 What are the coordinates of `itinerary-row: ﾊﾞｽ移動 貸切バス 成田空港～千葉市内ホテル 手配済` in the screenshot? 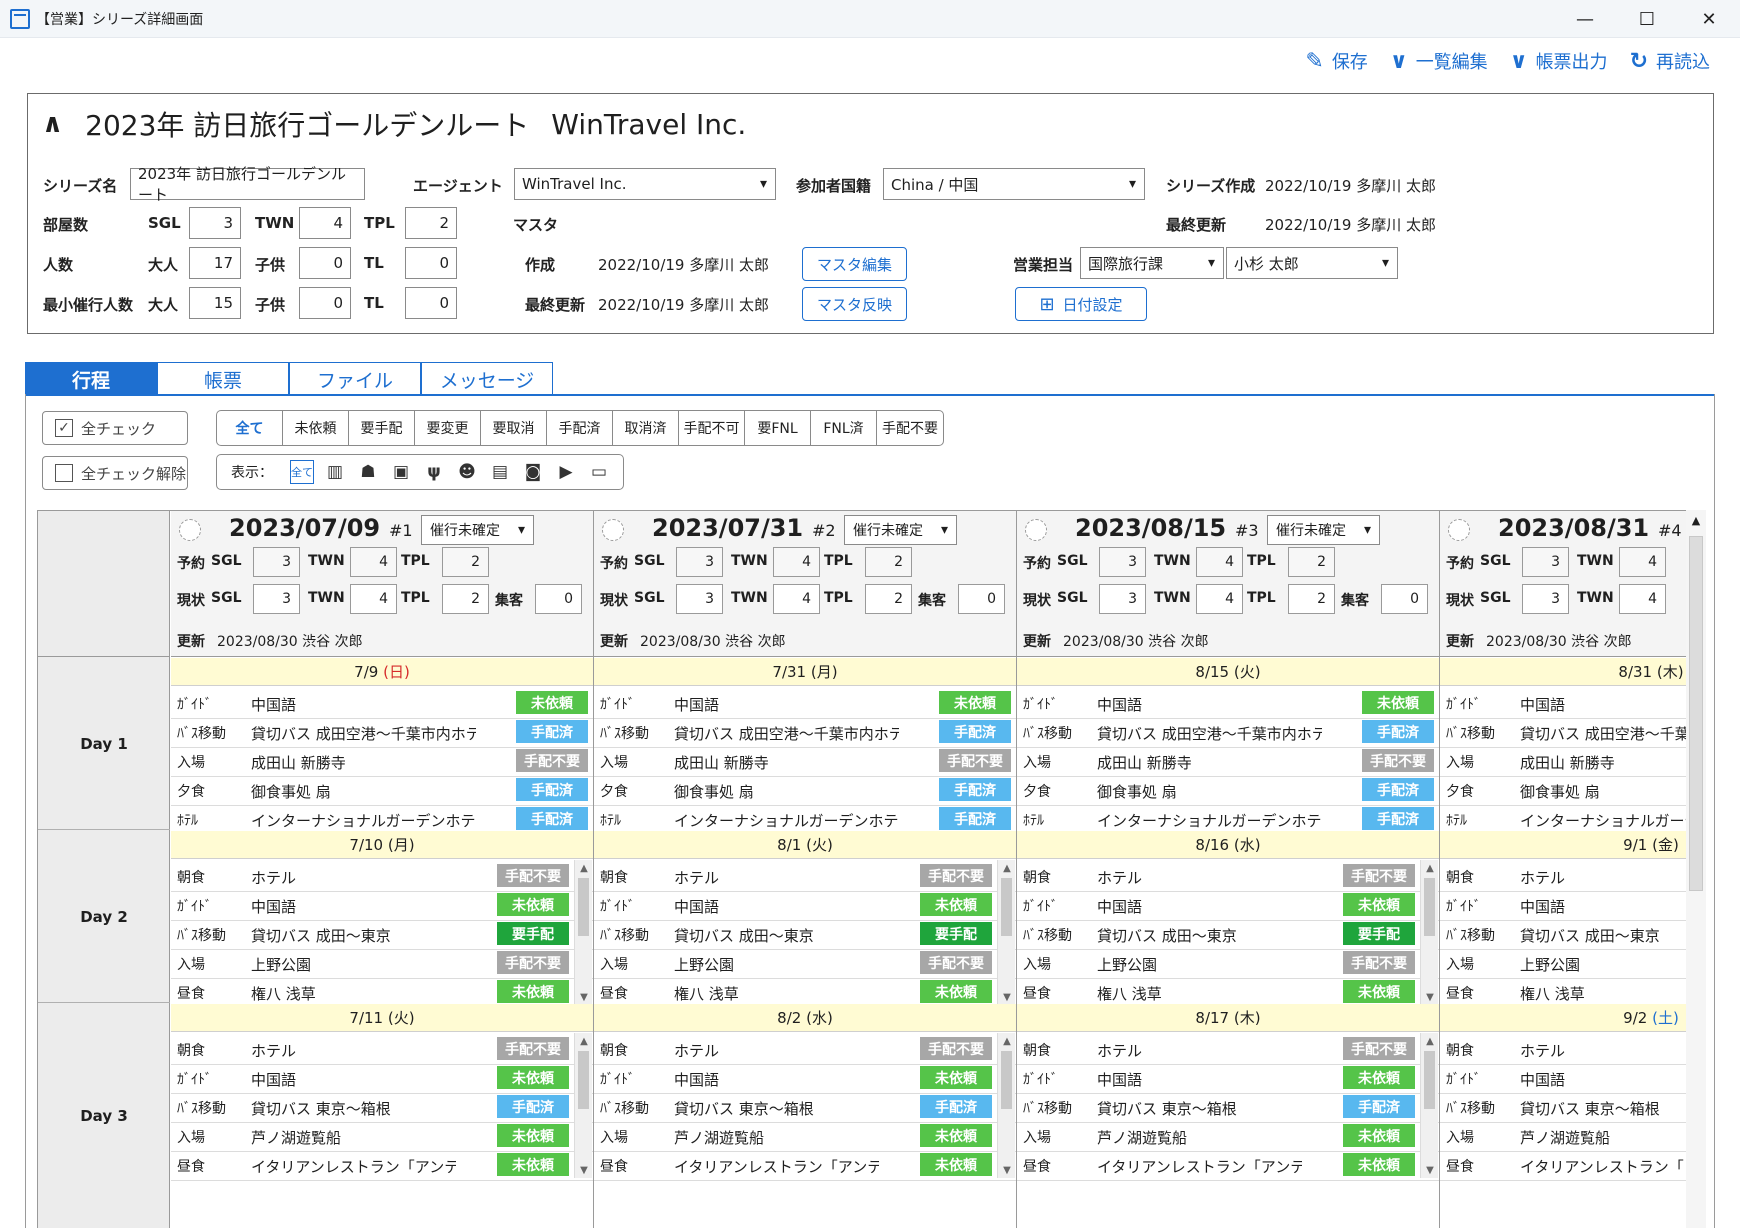 It's located at (805, 732).